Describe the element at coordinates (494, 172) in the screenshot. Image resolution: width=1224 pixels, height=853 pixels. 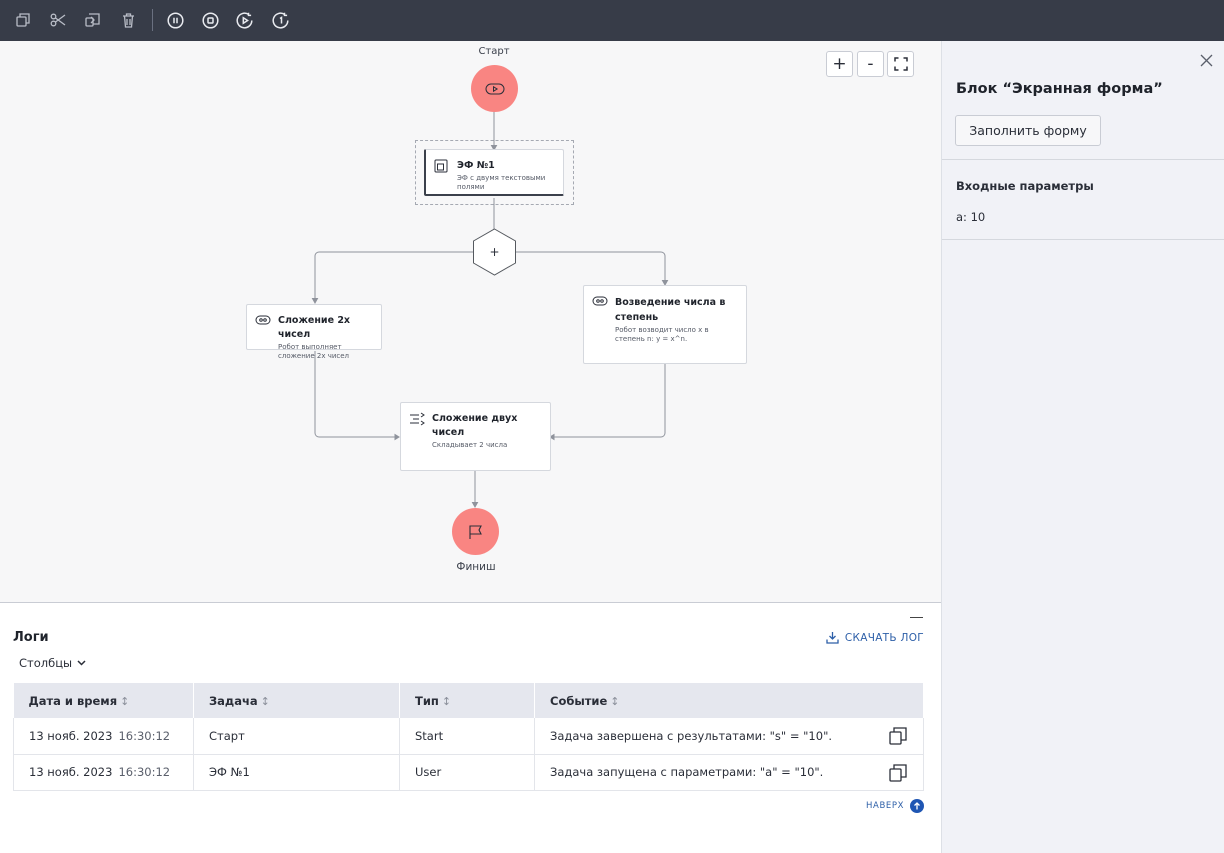
I see `form-block-card: ЭФ №1 ЭФ с двумя текстовыми полями` at that location.